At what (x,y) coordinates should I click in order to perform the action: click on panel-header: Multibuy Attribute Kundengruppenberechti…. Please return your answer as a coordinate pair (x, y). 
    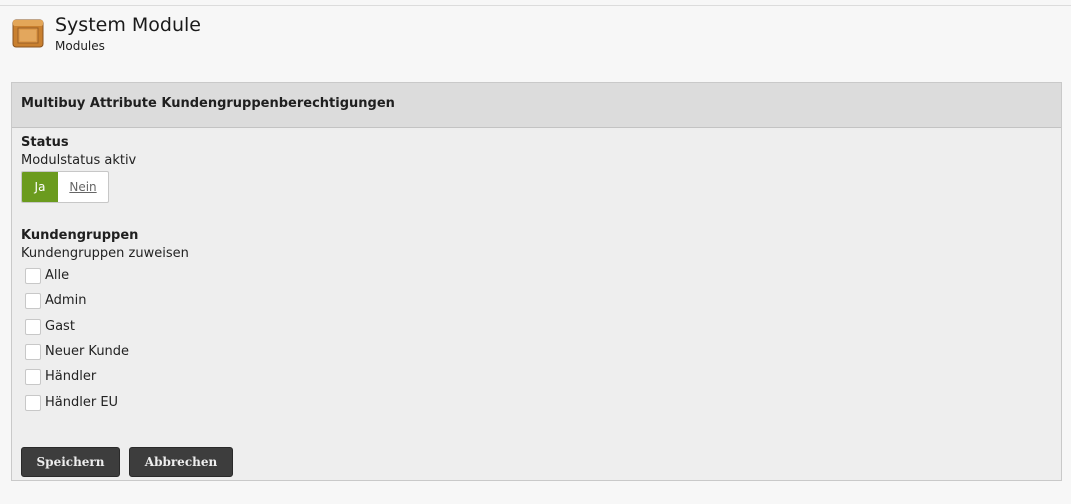
    Looking at the image, I should click on (536, 105).